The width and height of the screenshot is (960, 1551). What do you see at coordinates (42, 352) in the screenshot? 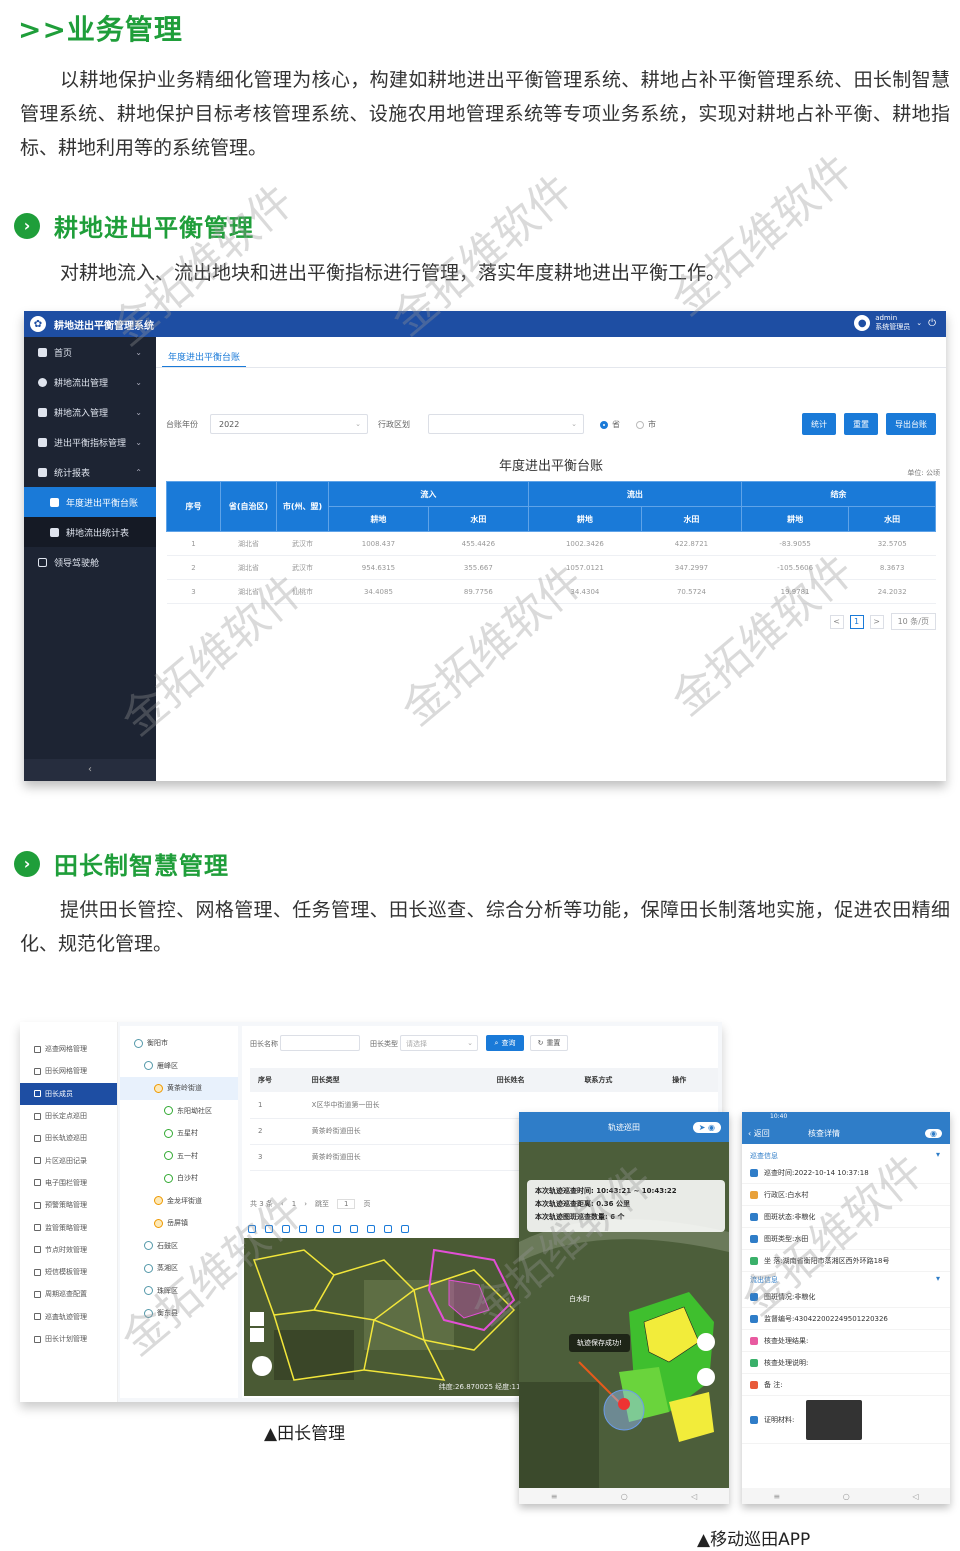
I see `home-icon` at bounding box center [42, 352].